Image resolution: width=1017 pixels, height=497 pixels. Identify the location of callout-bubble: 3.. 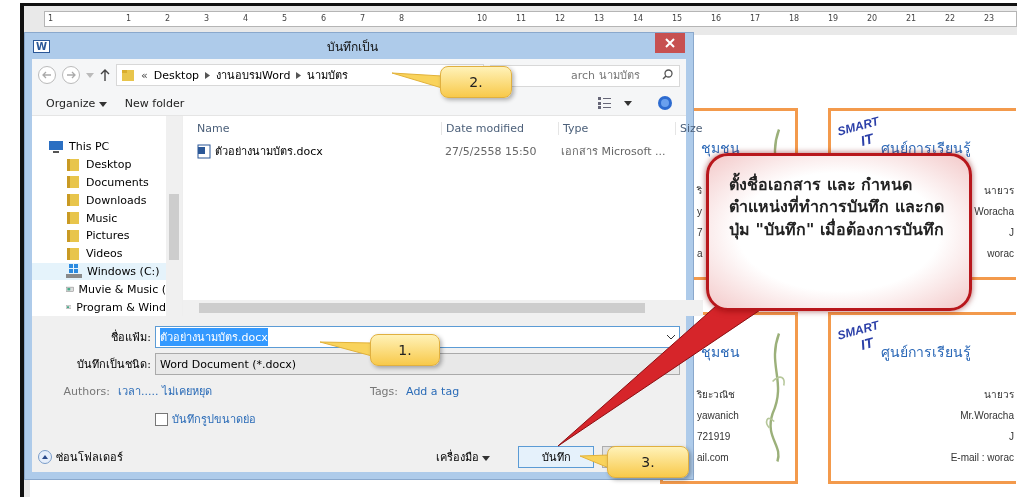
(648, 462).